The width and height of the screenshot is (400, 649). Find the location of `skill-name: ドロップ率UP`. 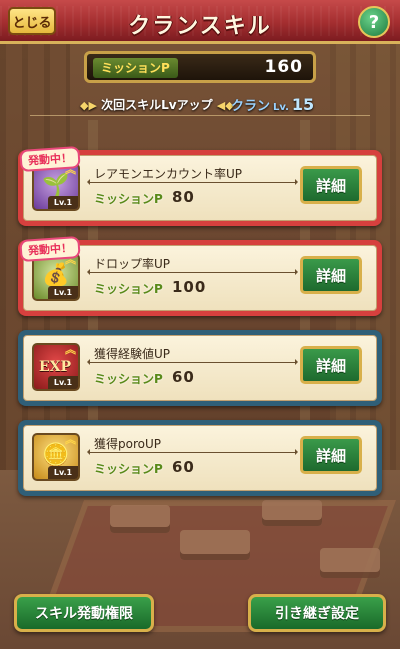

skill-name: ドロップ率UP is located at coordinates (132, 264).